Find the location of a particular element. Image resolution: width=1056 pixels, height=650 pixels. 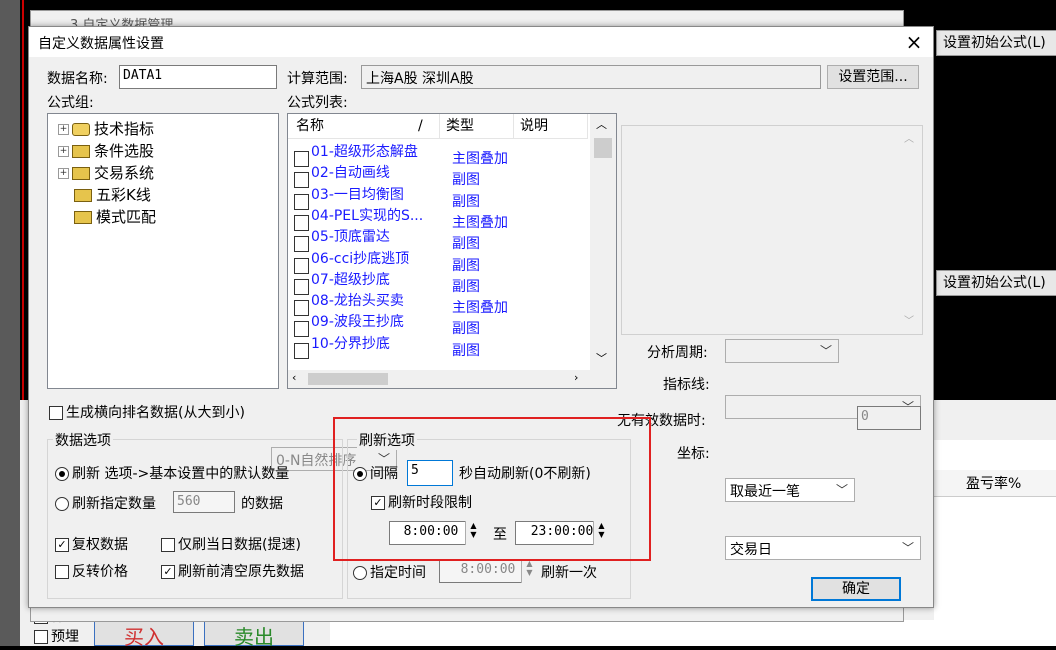

formula-group-label: 公式组: is located at coordinates (70, 103).